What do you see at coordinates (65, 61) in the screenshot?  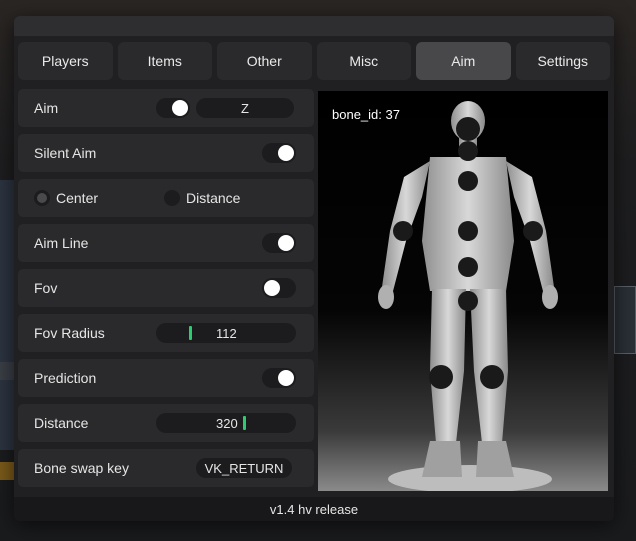 I see `tab-players: Players` at bounding box center [65, 61].